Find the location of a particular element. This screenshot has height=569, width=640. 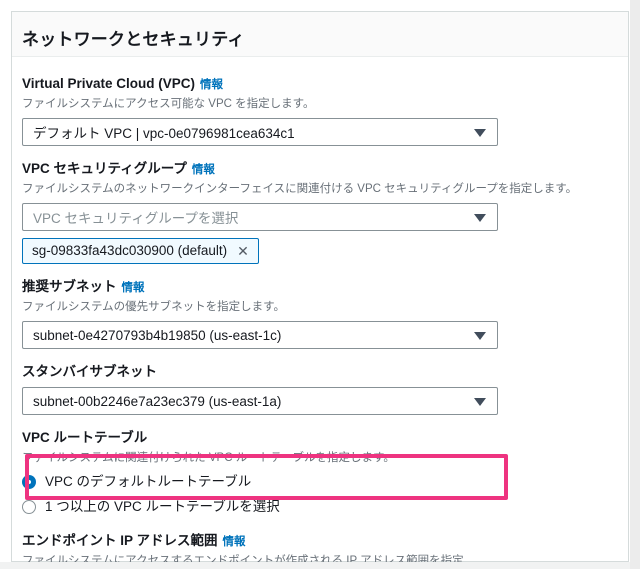

route-table-option-default: VPC のデフォルトルートテーブル is located at coordinates (320, 482).